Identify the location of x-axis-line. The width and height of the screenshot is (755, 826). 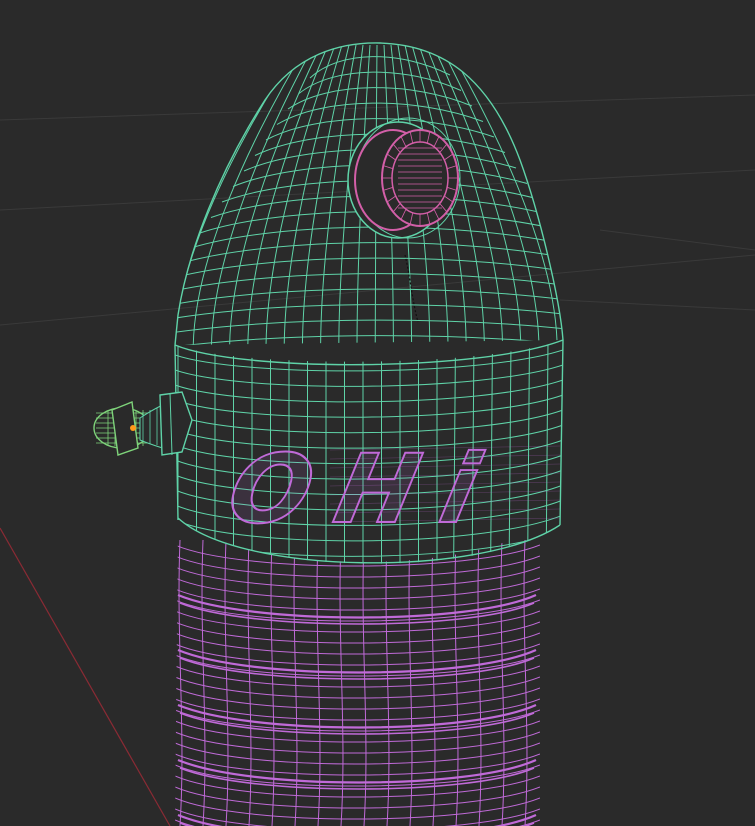
(85, 676).